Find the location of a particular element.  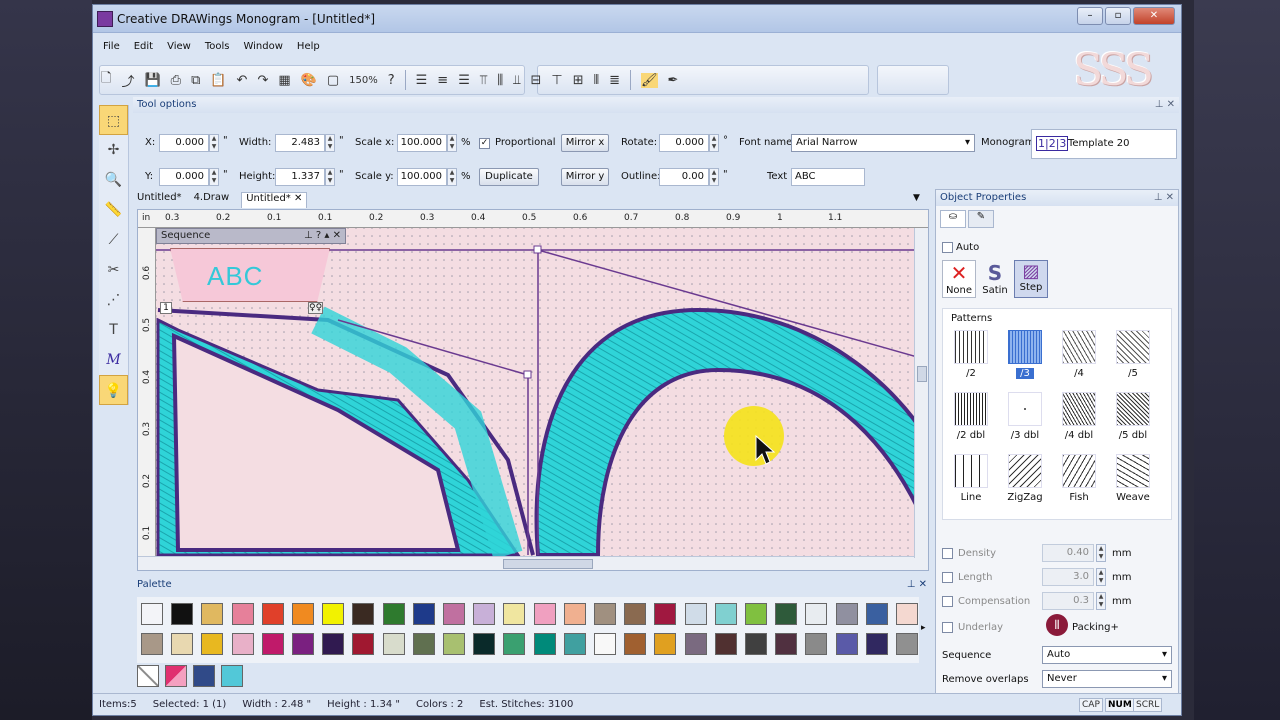

align-right-icon: ☰ is located at coordinates (464, 80).